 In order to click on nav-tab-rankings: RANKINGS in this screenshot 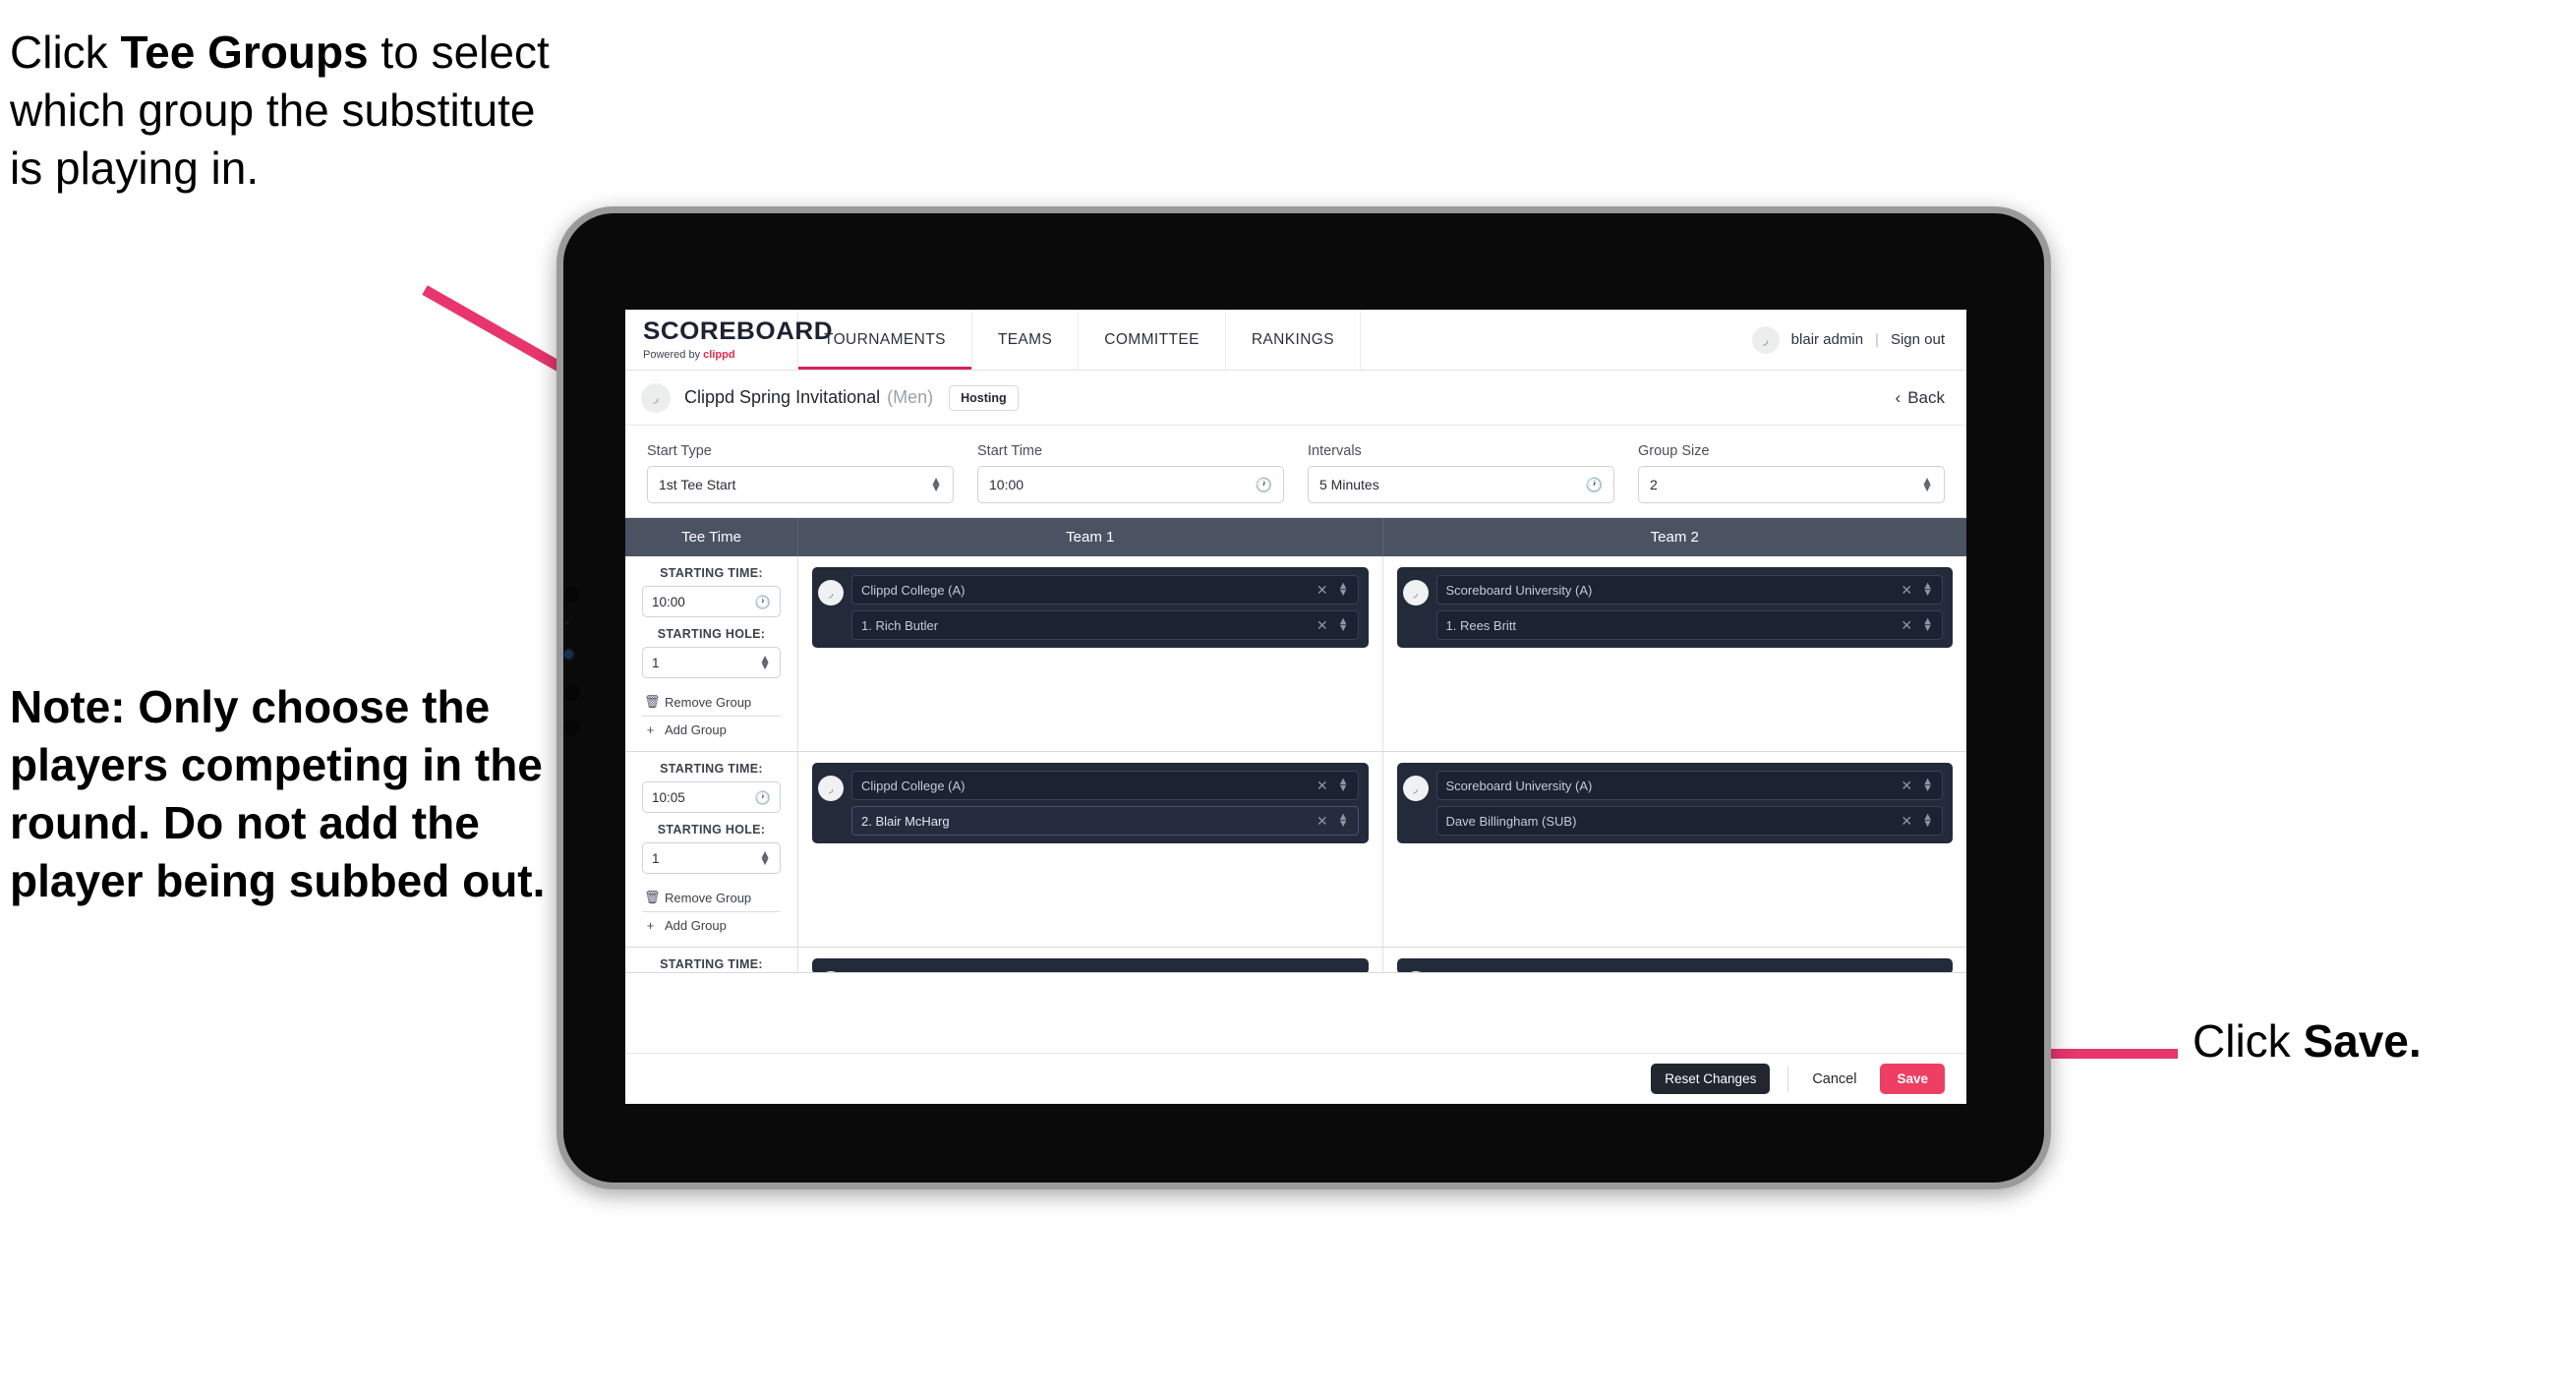, I will do `click(1293, 340)`.